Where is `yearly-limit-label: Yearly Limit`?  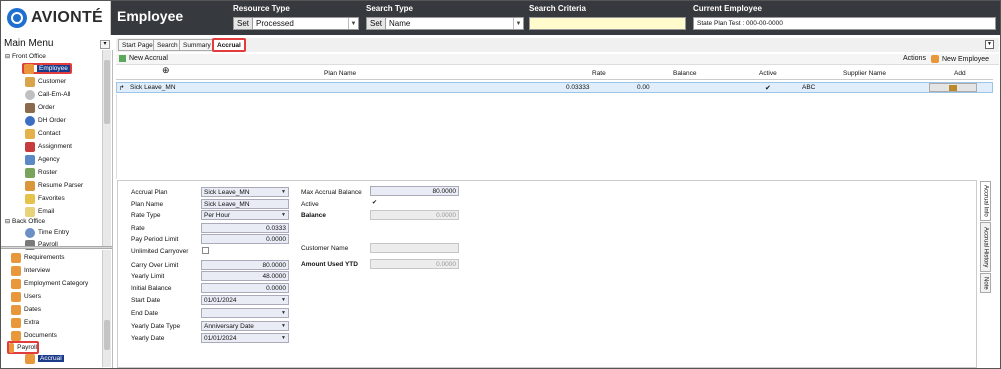
yearly-limit-label: Yearly Limit is located at coordinates (148, 276).